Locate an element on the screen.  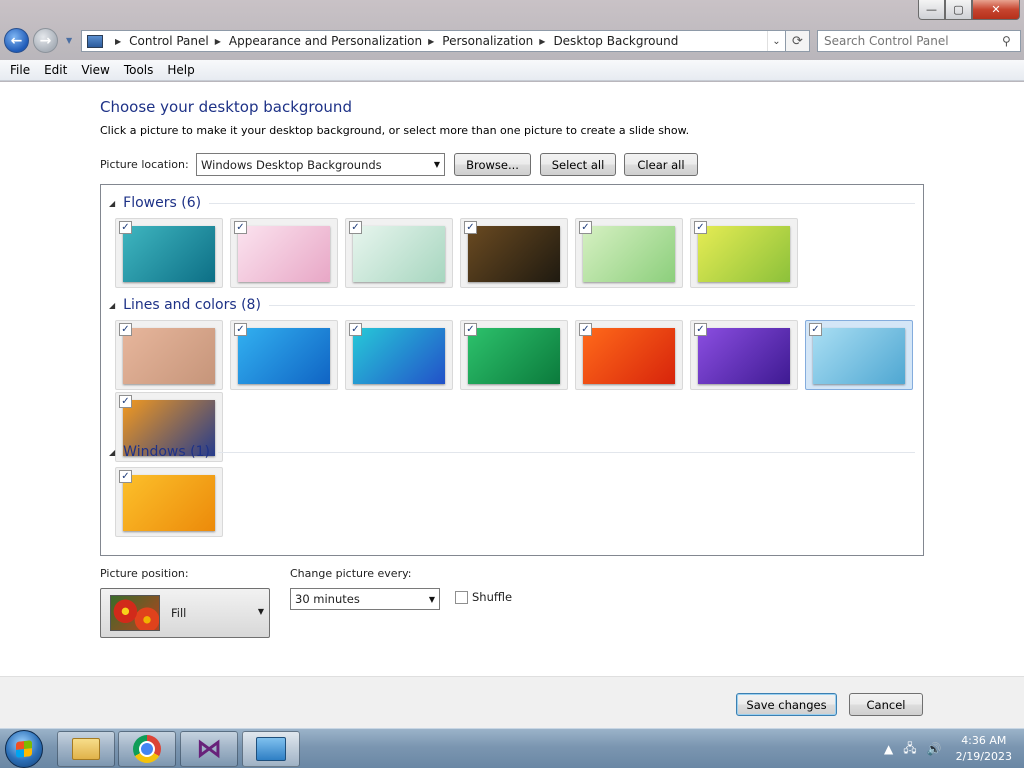
clear-all-button: Clear all is located at coordinates (661, 164).